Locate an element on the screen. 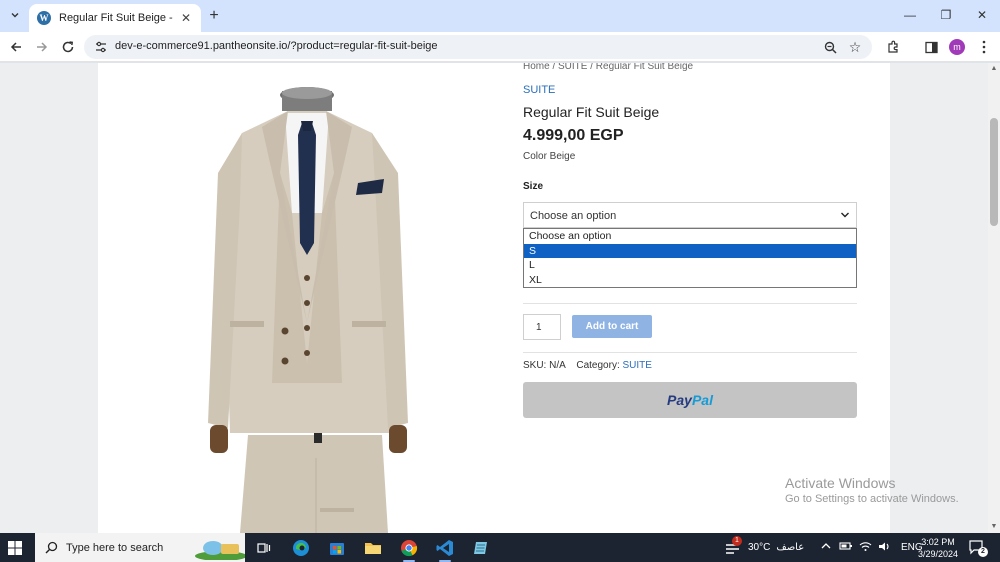 This screenshot has width=1000, height=562. size-label: Size is located at coordinates (533, 186).